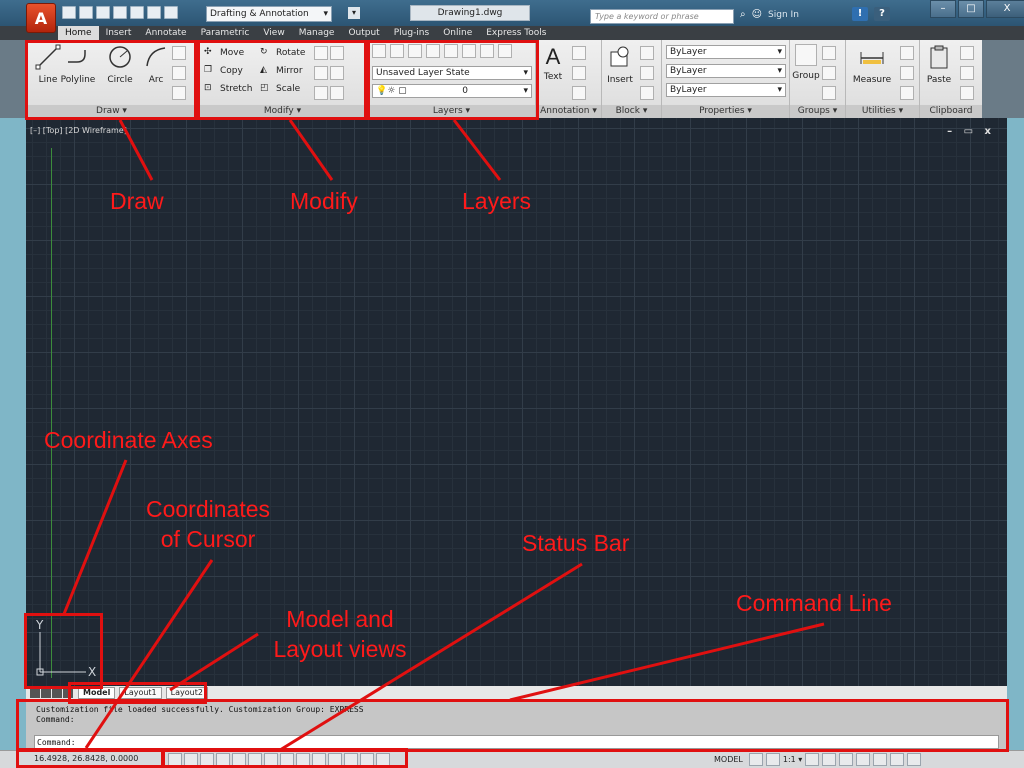 The height and width of the screenshot is (768, 1024). I want to click on groups-panel-label: Groups ▾, so click(817, 111).